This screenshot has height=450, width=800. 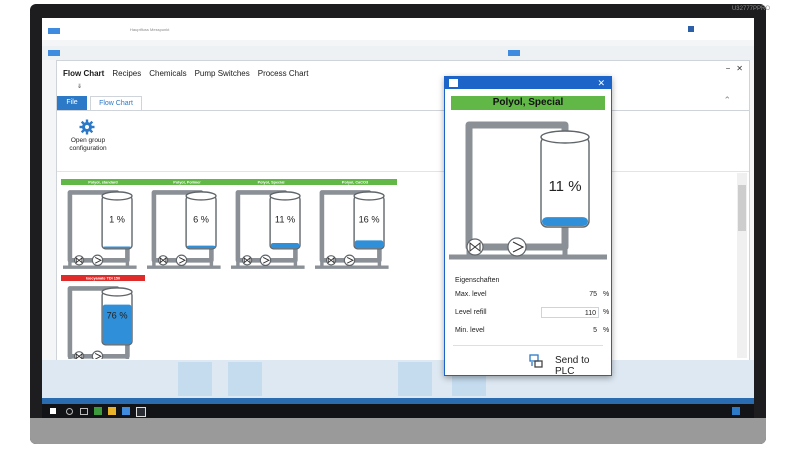 What do you see at coordinates (570, 330) in the screenshot?
I see `min-level-value: 5` at bounding box center [570, 330].